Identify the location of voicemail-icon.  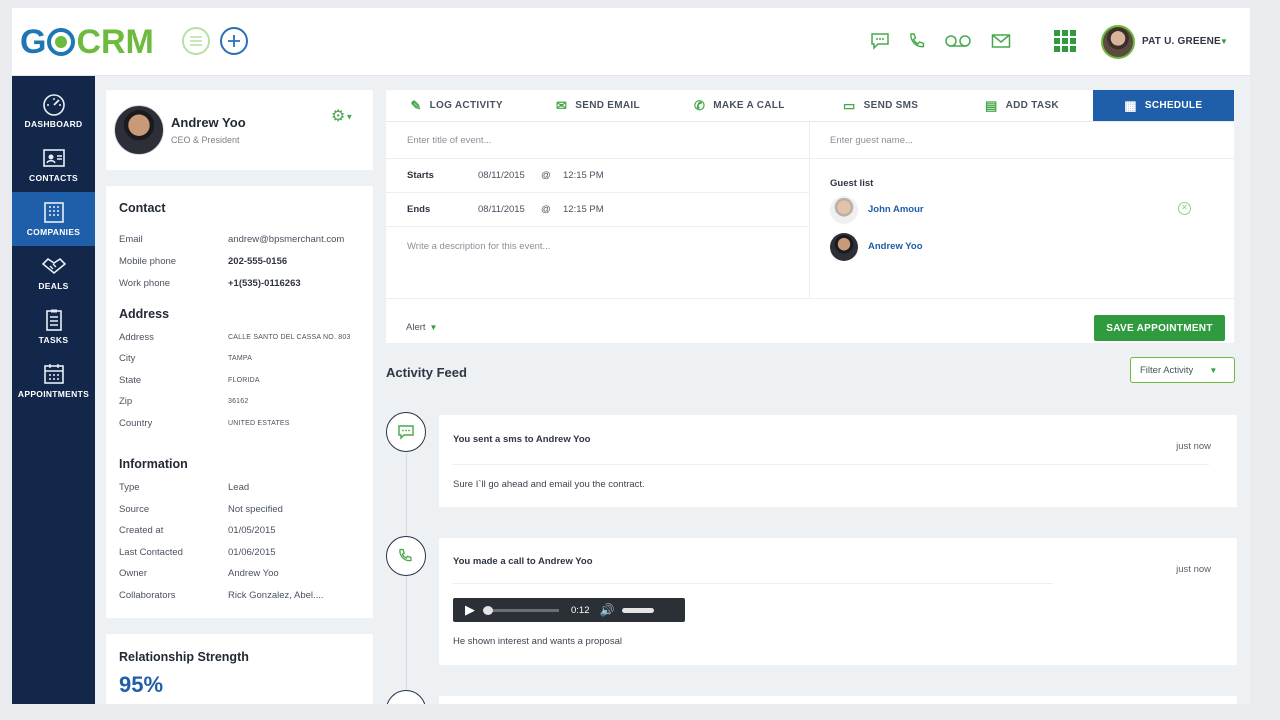
(958, 42).